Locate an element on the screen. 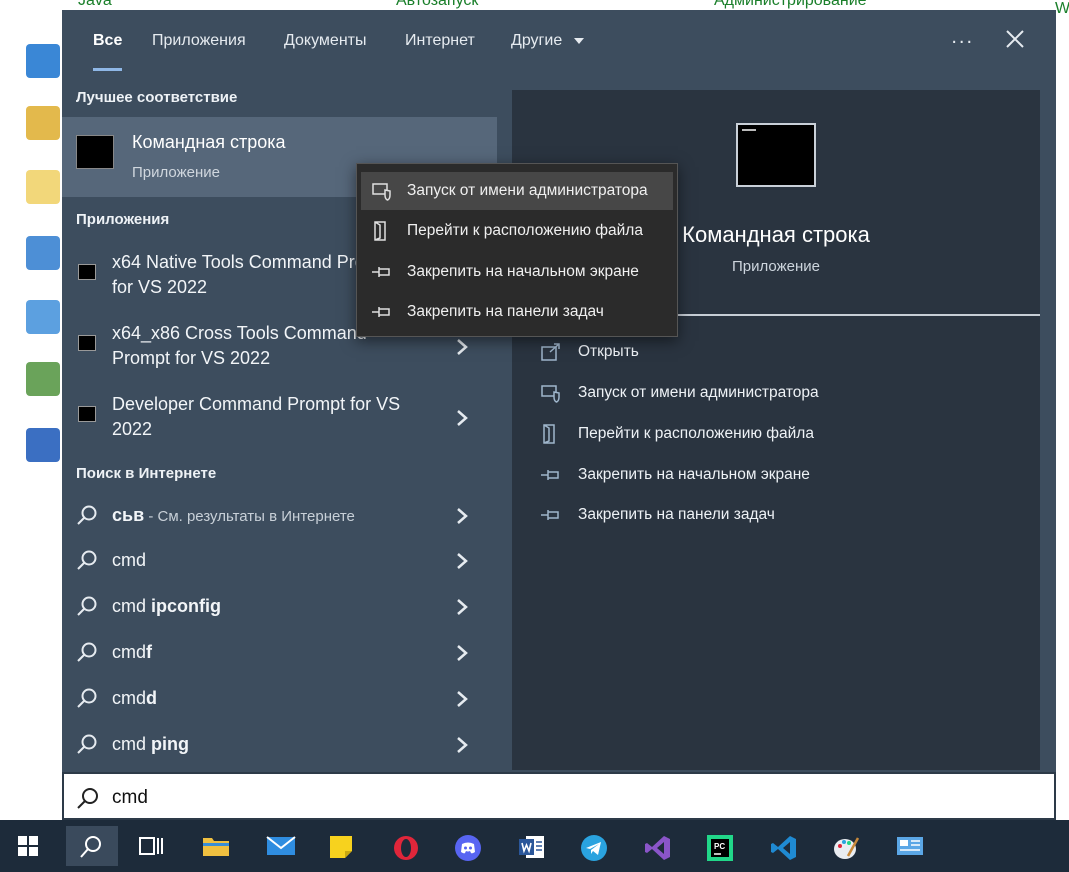 This screenshot has width=1069, height=872. desktop-icon-folder is located at coordinates (43, 123).